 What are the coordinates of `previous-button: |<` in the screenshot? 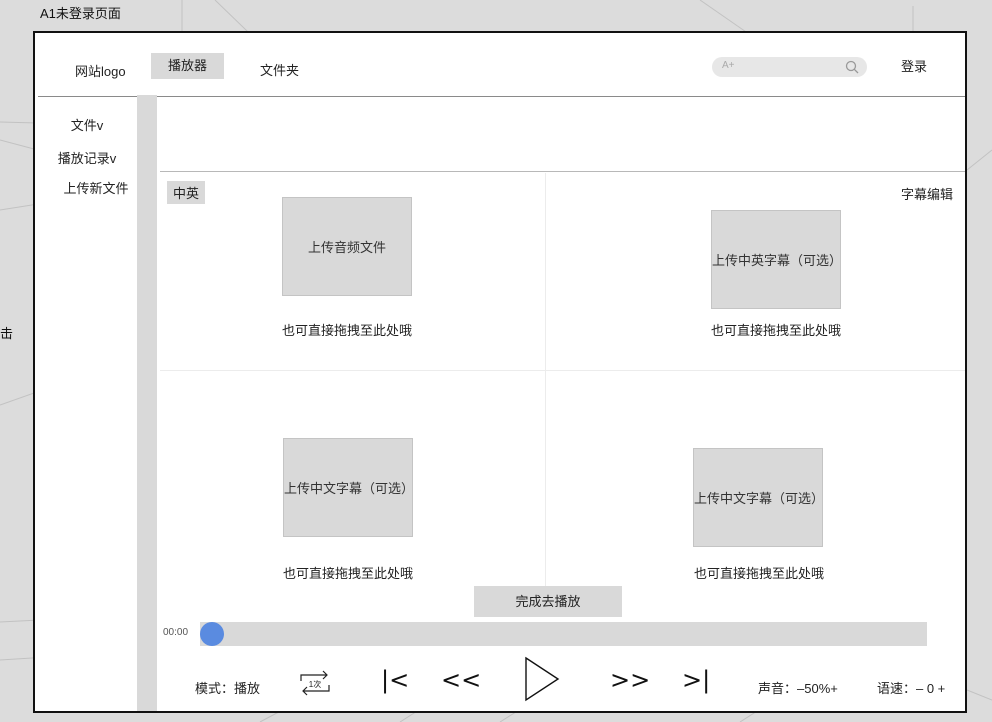 It's located at (395, 680).